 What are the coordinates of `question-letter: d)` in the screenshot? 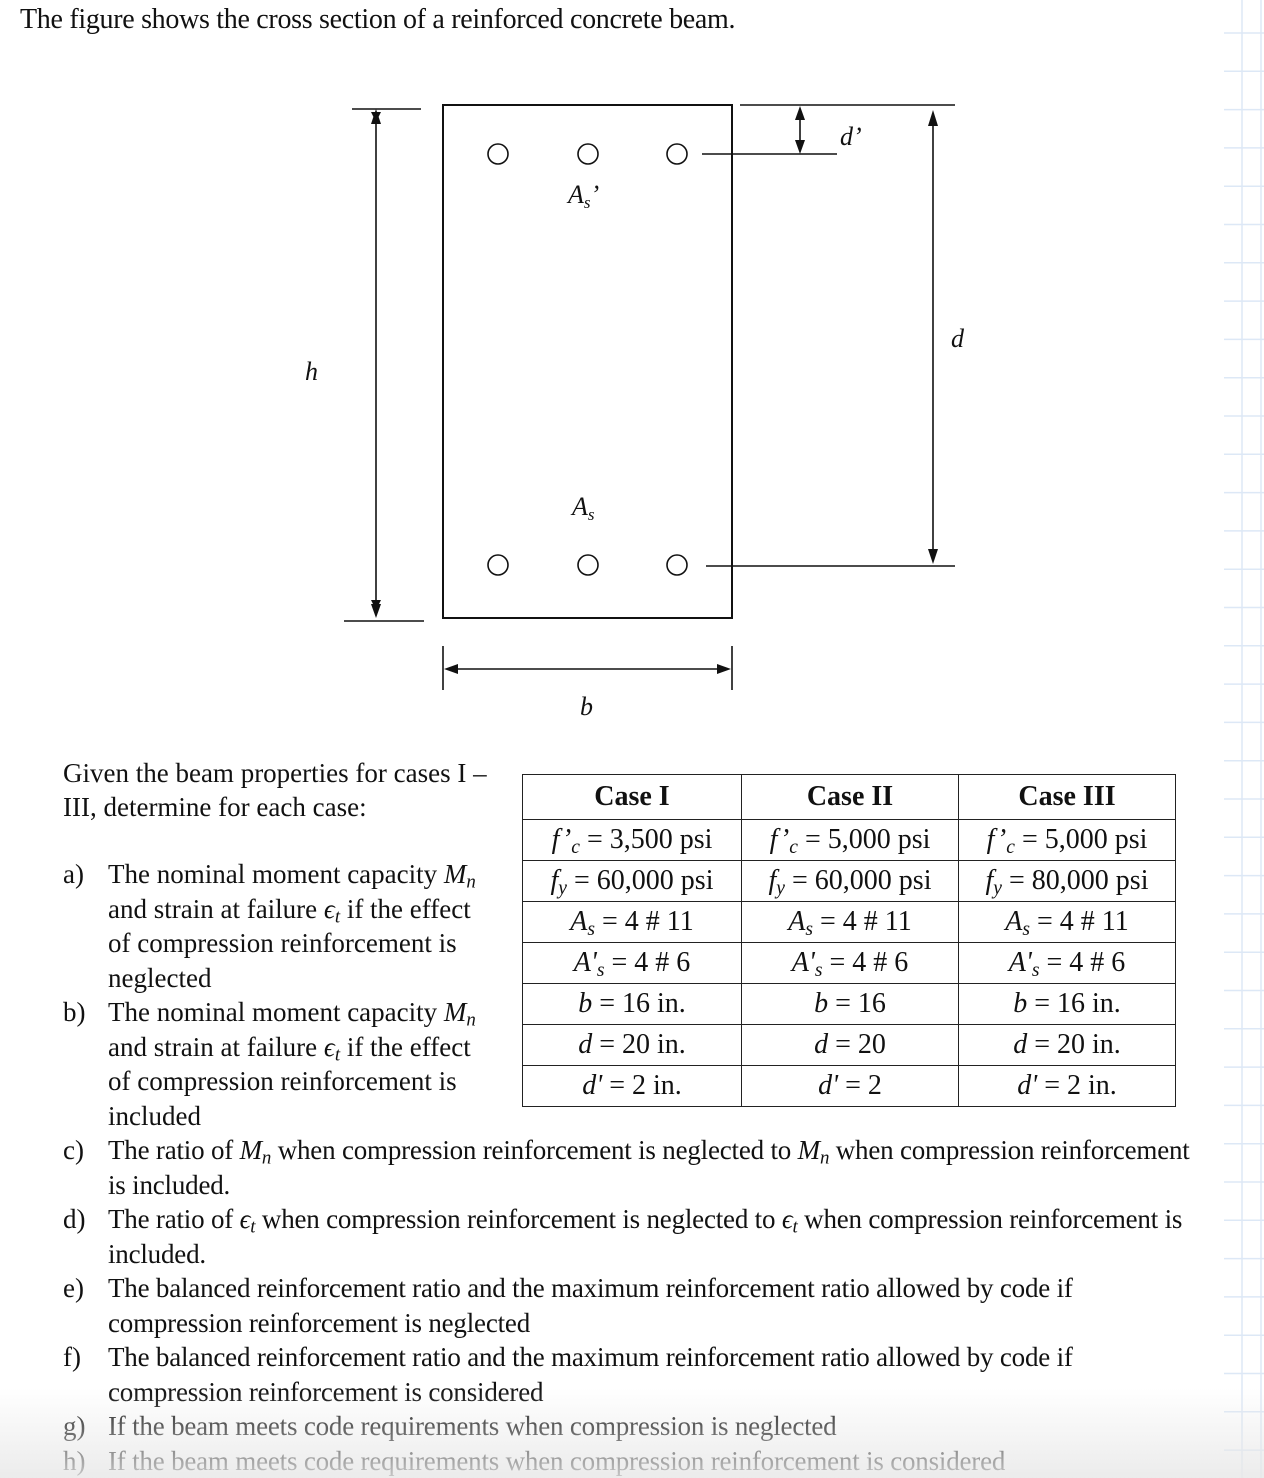 It's located at (74, 1219).